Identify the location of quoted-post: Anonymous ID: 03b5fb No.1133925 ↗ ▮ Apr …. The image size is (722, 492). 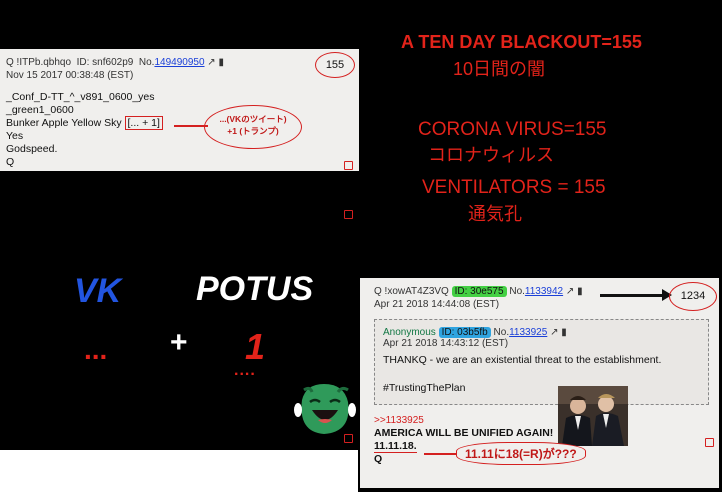
(541, 362).